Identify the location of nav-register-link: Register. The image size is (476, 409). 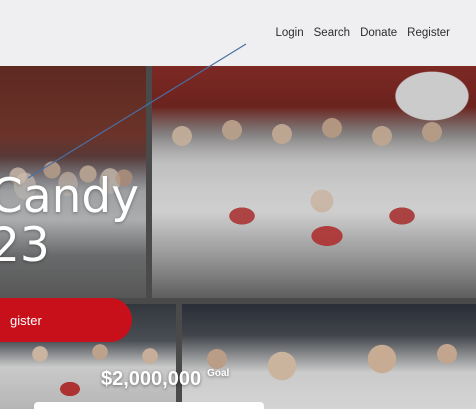
(428, 33).